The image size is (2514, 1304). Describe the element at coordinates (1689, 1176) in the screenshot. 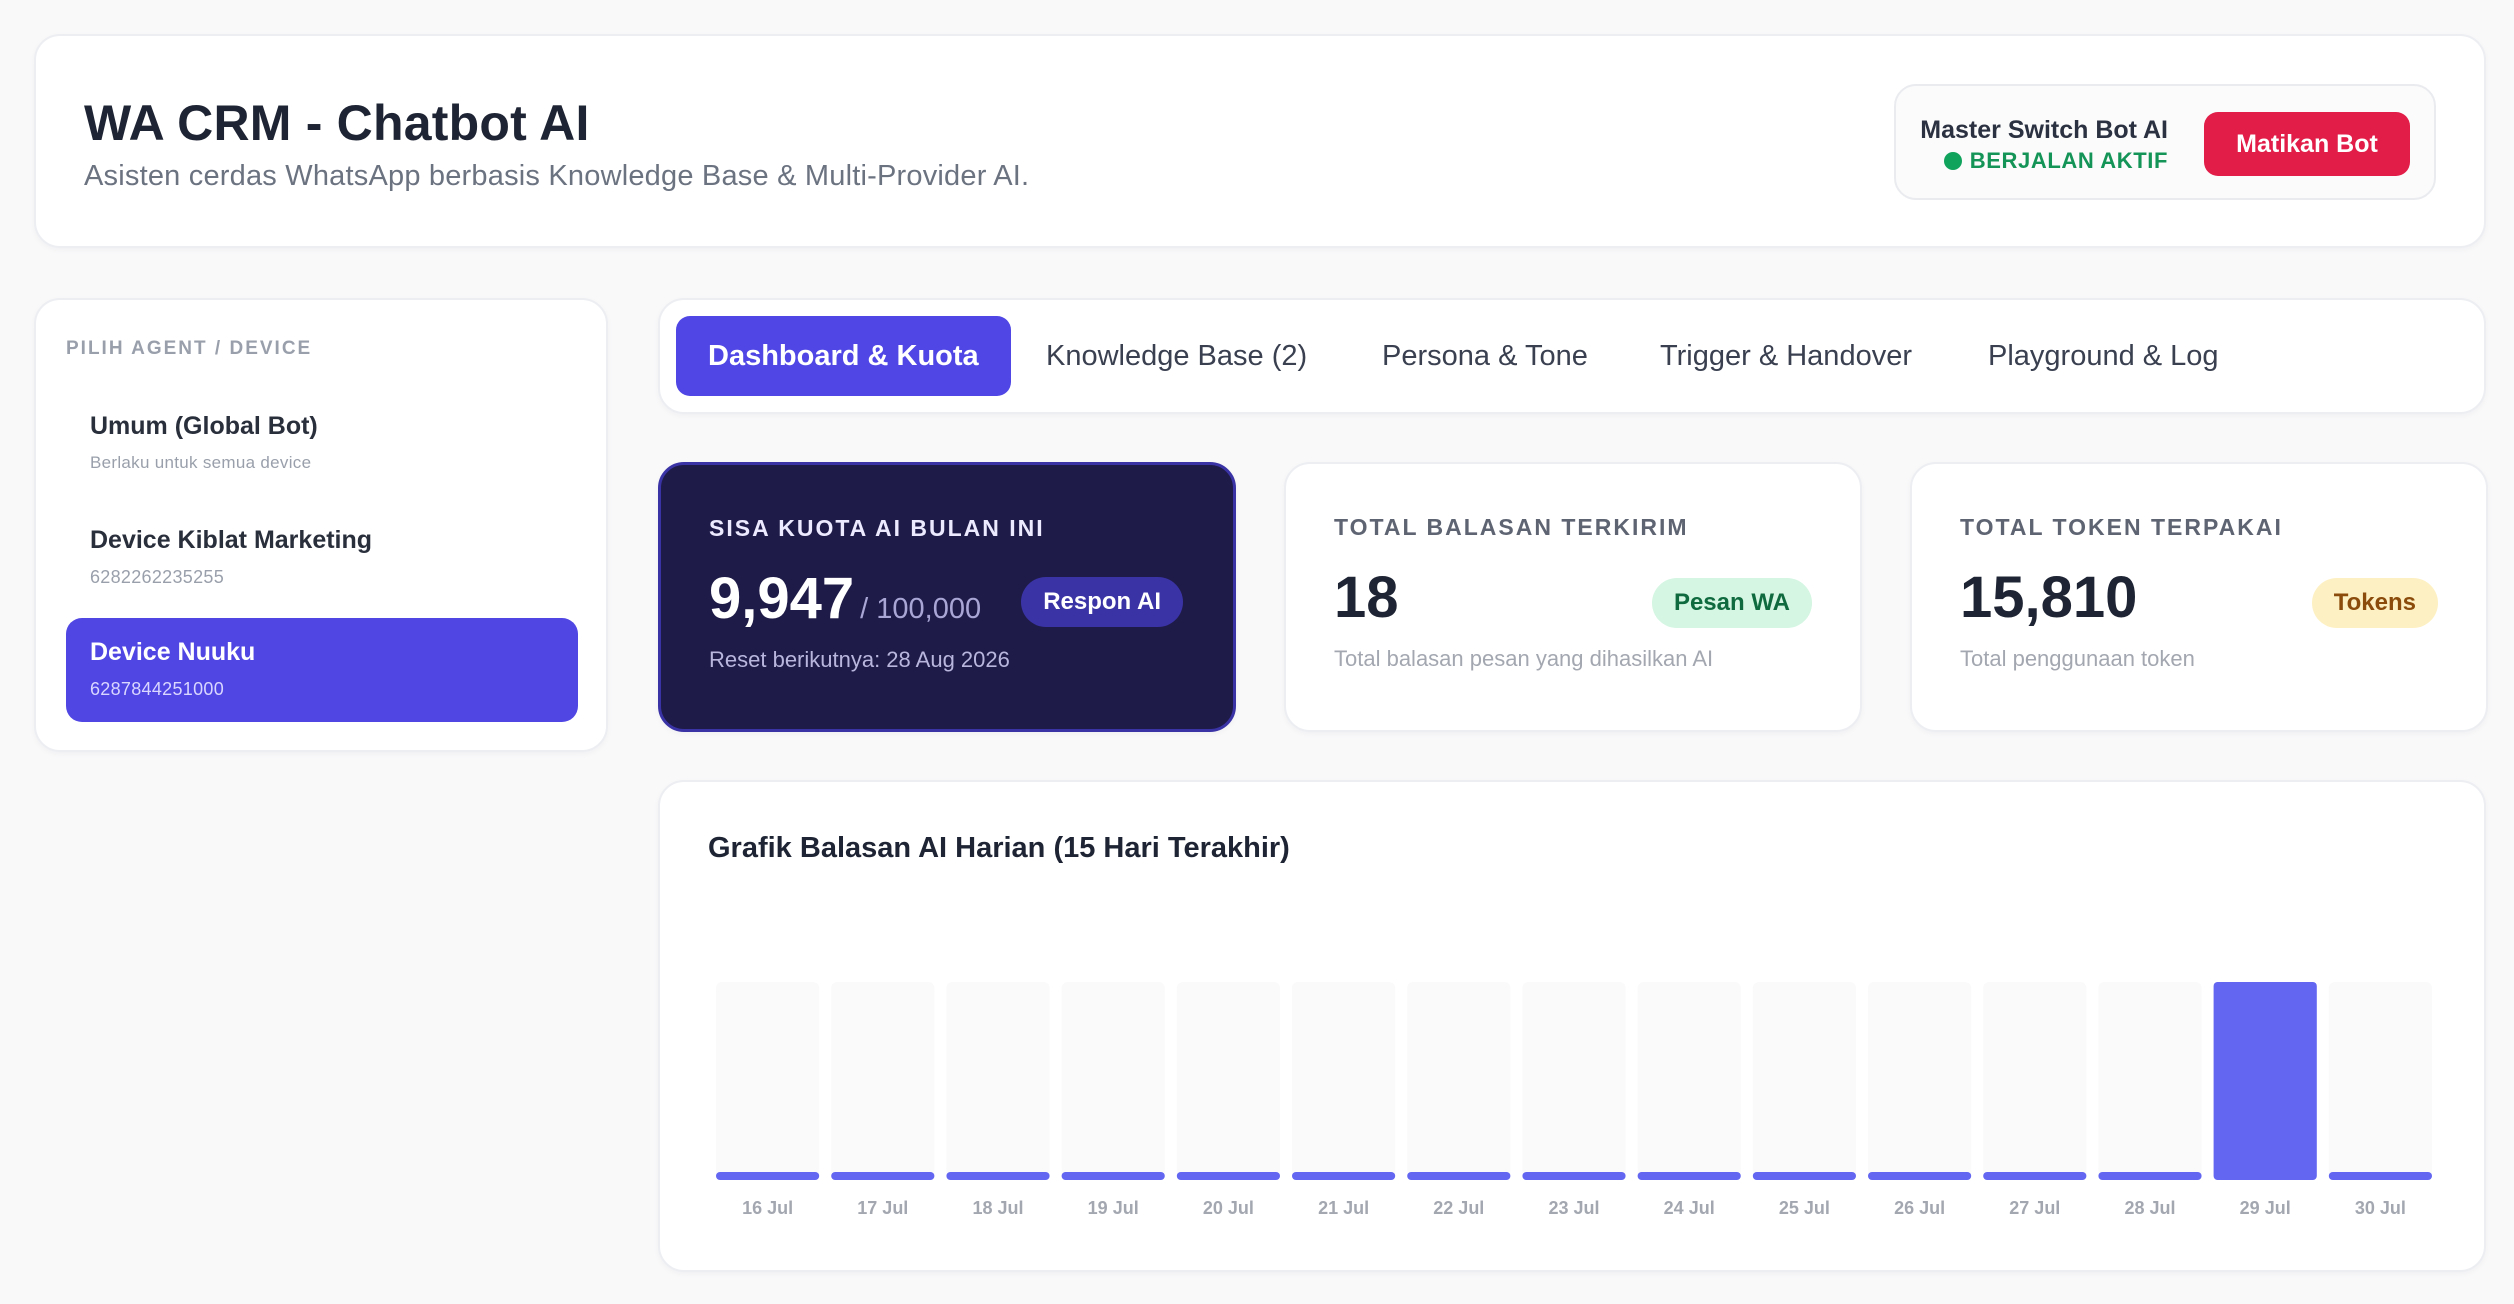

I see `bar-24-jul` at that location.